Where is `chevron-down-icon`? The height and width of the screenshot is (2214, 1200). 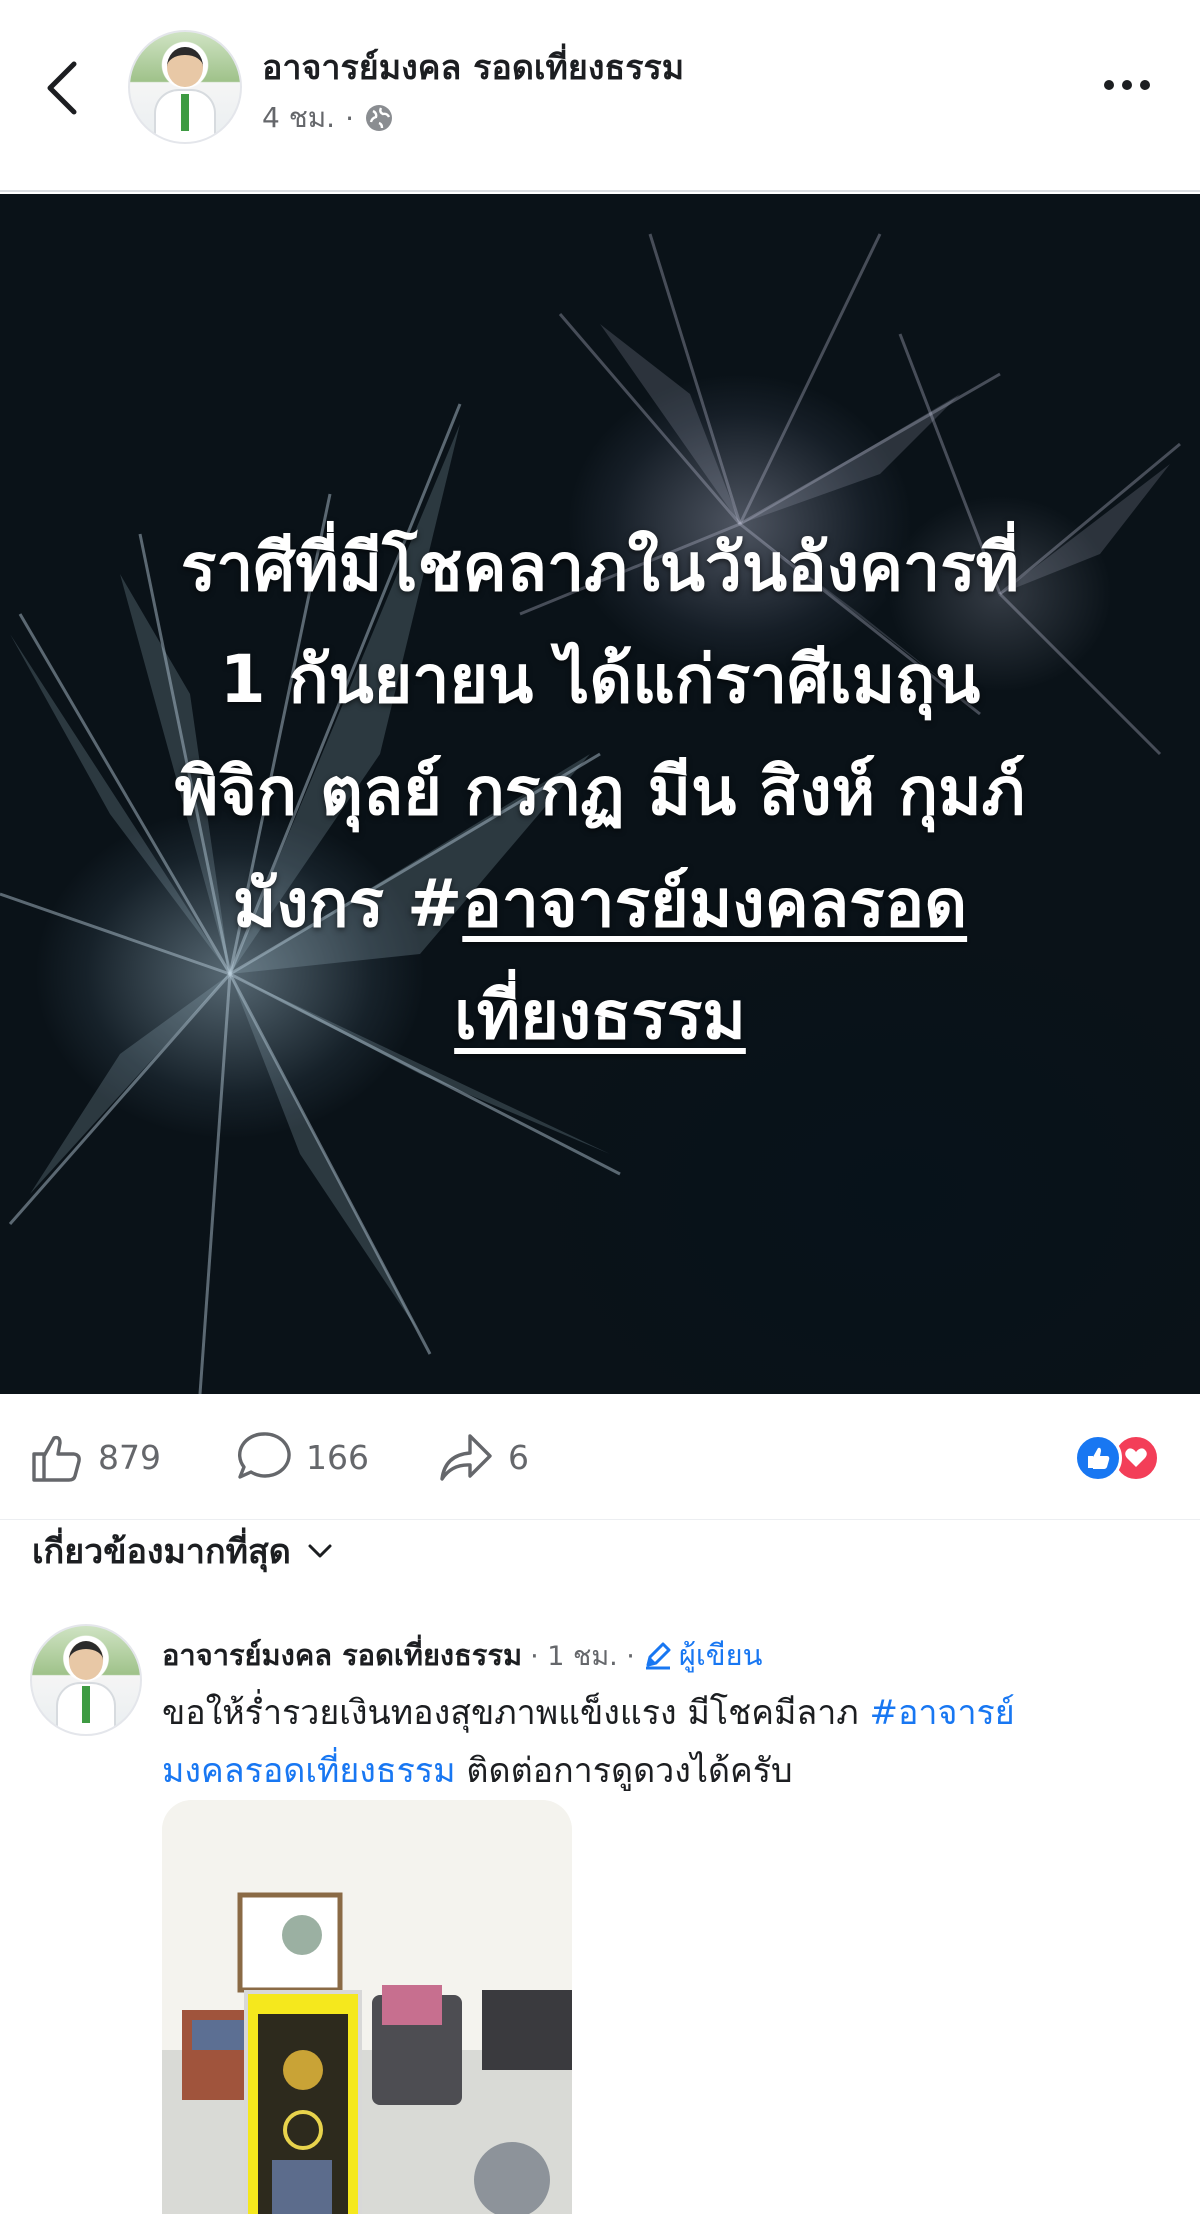
chevron-down-icon is located at coordinates (320, 1551).